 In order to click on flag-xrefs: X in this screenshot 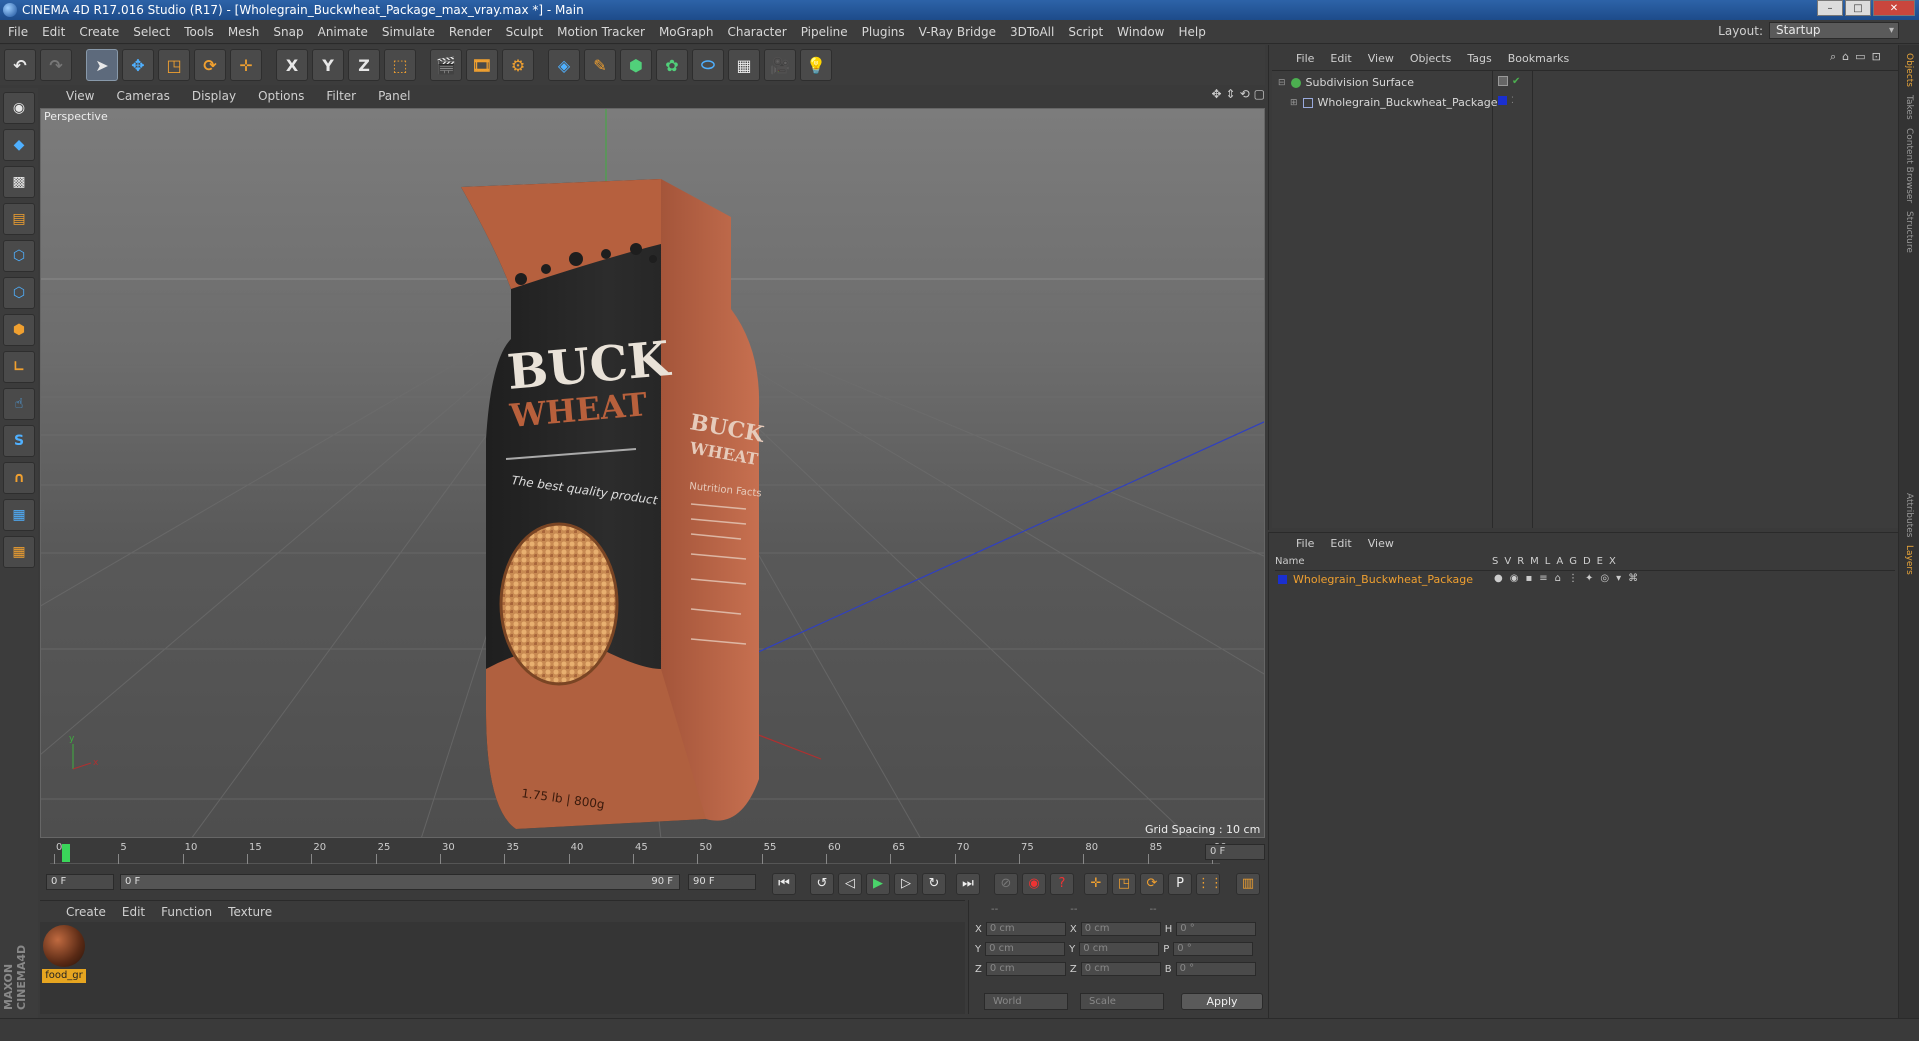, I will do `click(1612, 561)`.